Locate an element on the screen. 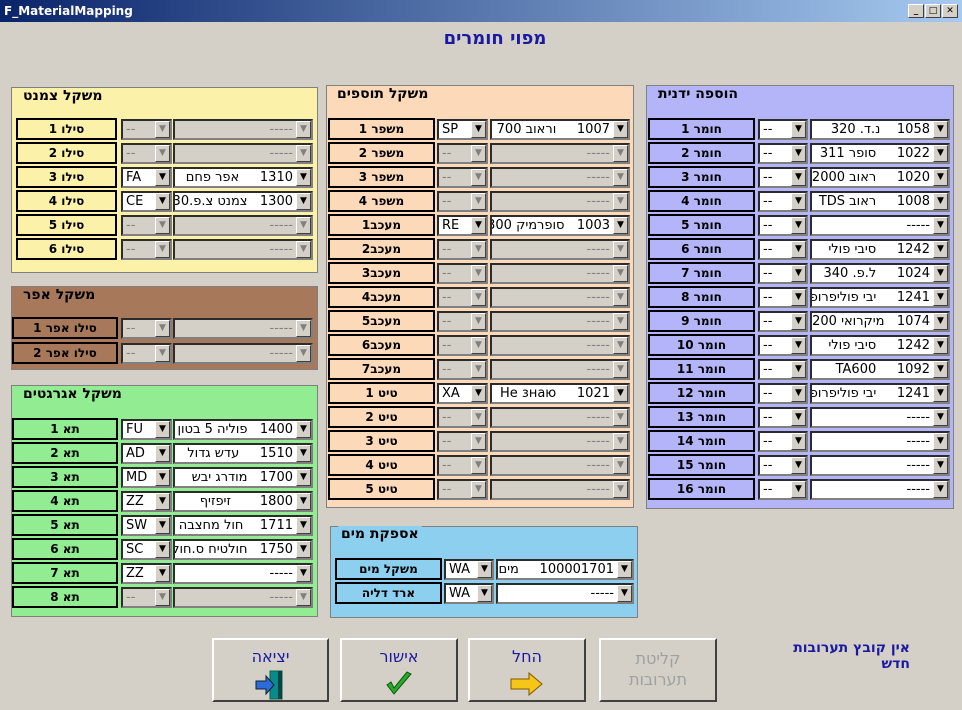 The width and height of the screenshot is (962, 710). aggregates-code-select: AD ▼ is located at coordinates (146, 453).